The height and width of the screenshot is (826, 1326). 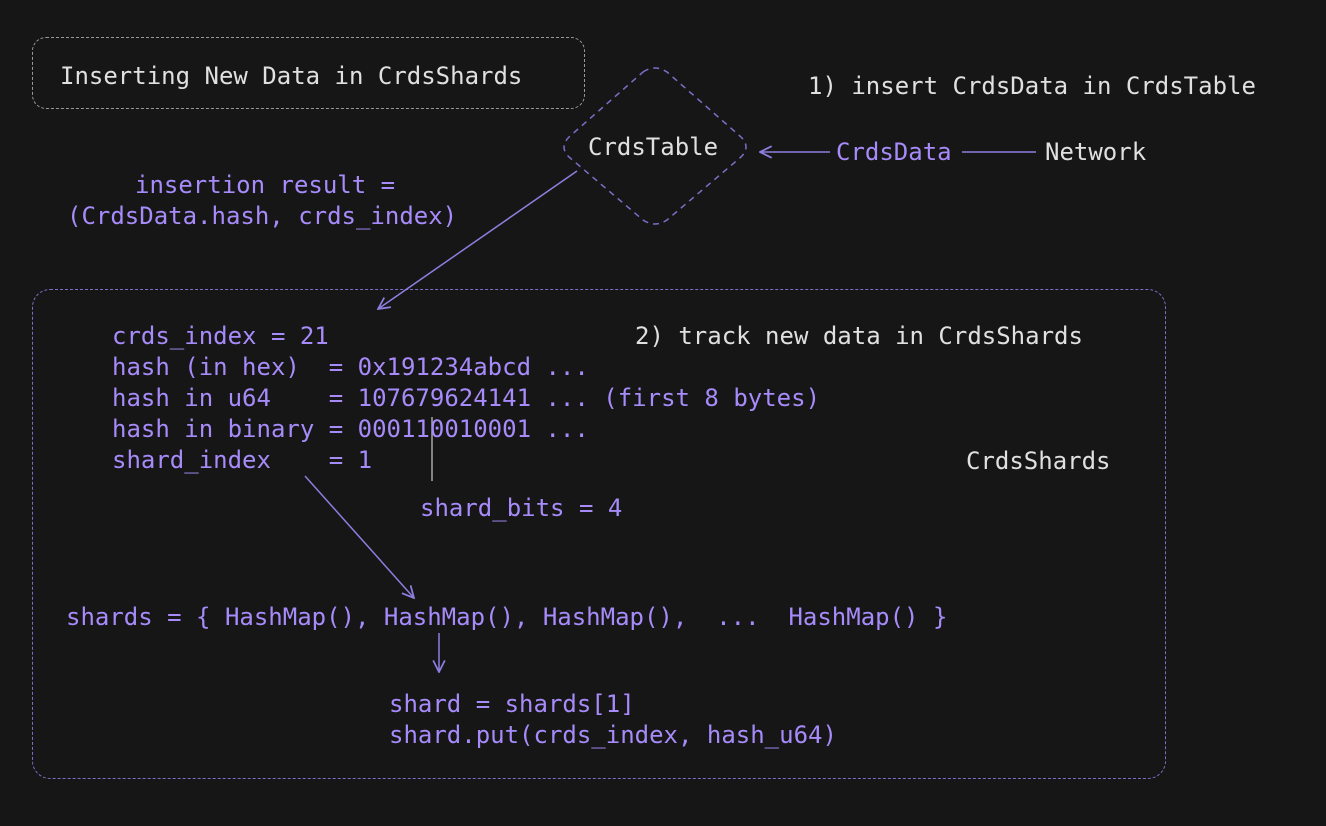 I want to click on insertion-result-line1: insertion result =, so click(x=265, y=185).